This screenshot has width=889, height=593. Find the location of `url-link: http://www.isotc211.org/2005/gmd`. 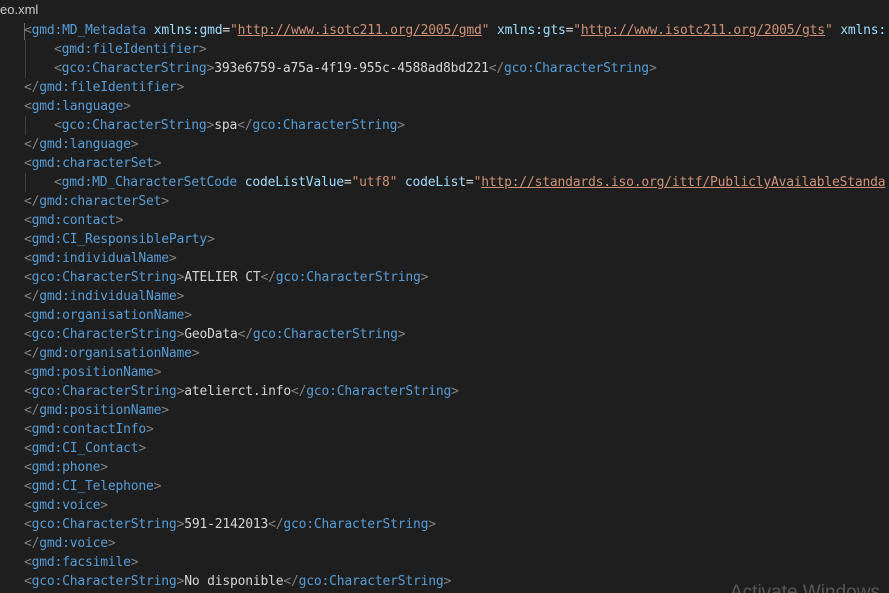

url-link: http://www.isotc211.org/2005/gmd is located at coordinates (360, 30).